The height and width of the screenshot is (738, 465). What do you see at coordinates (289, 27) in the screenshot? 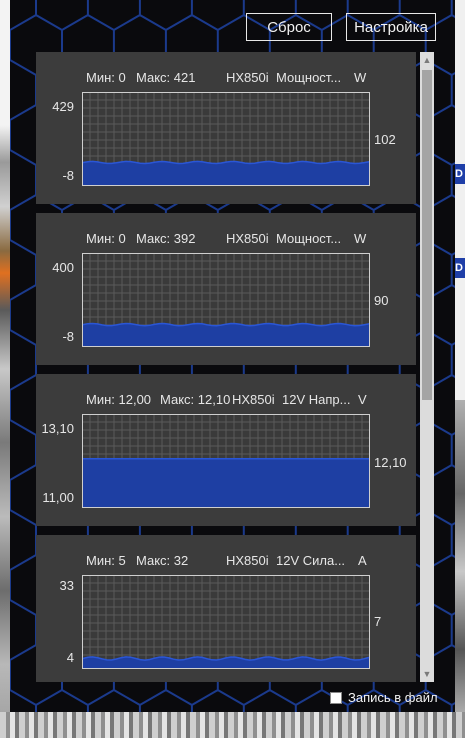
I see `reset-button: Сброс` at bounding box center [289, 27].